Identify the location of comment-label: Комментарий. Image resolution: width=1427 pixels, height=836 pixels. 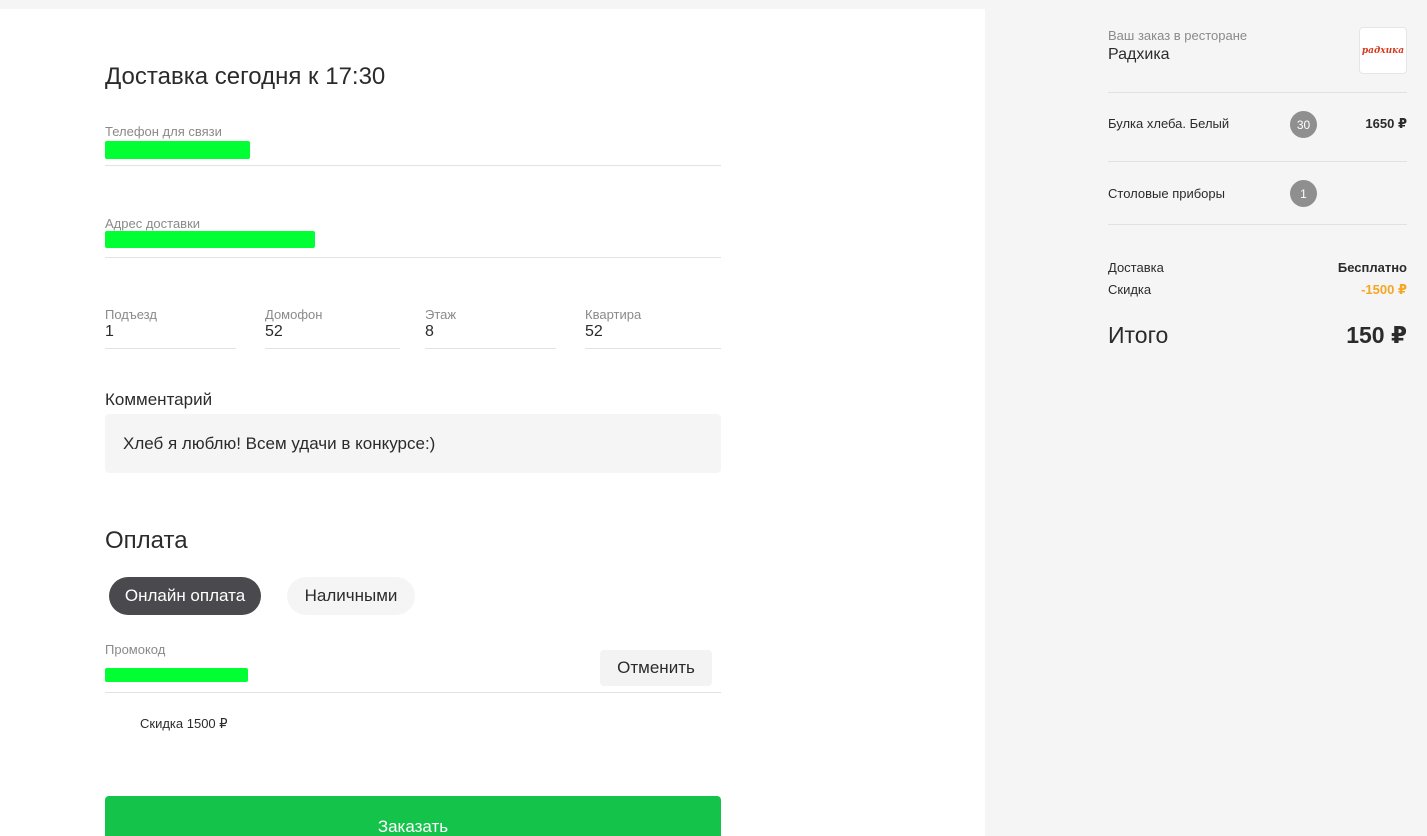
(159, 399).